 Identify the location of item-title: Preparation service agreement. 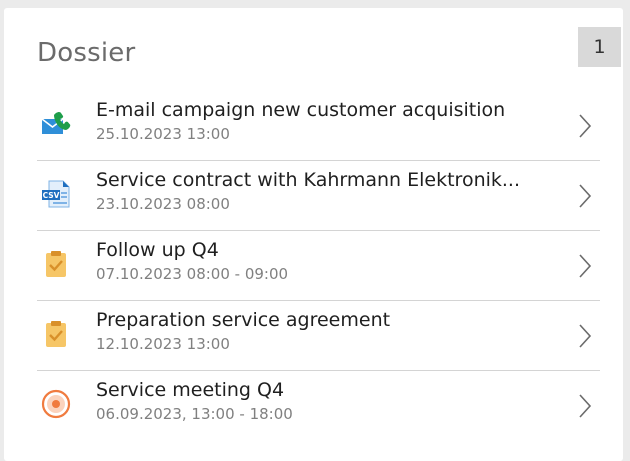
(243, 320).